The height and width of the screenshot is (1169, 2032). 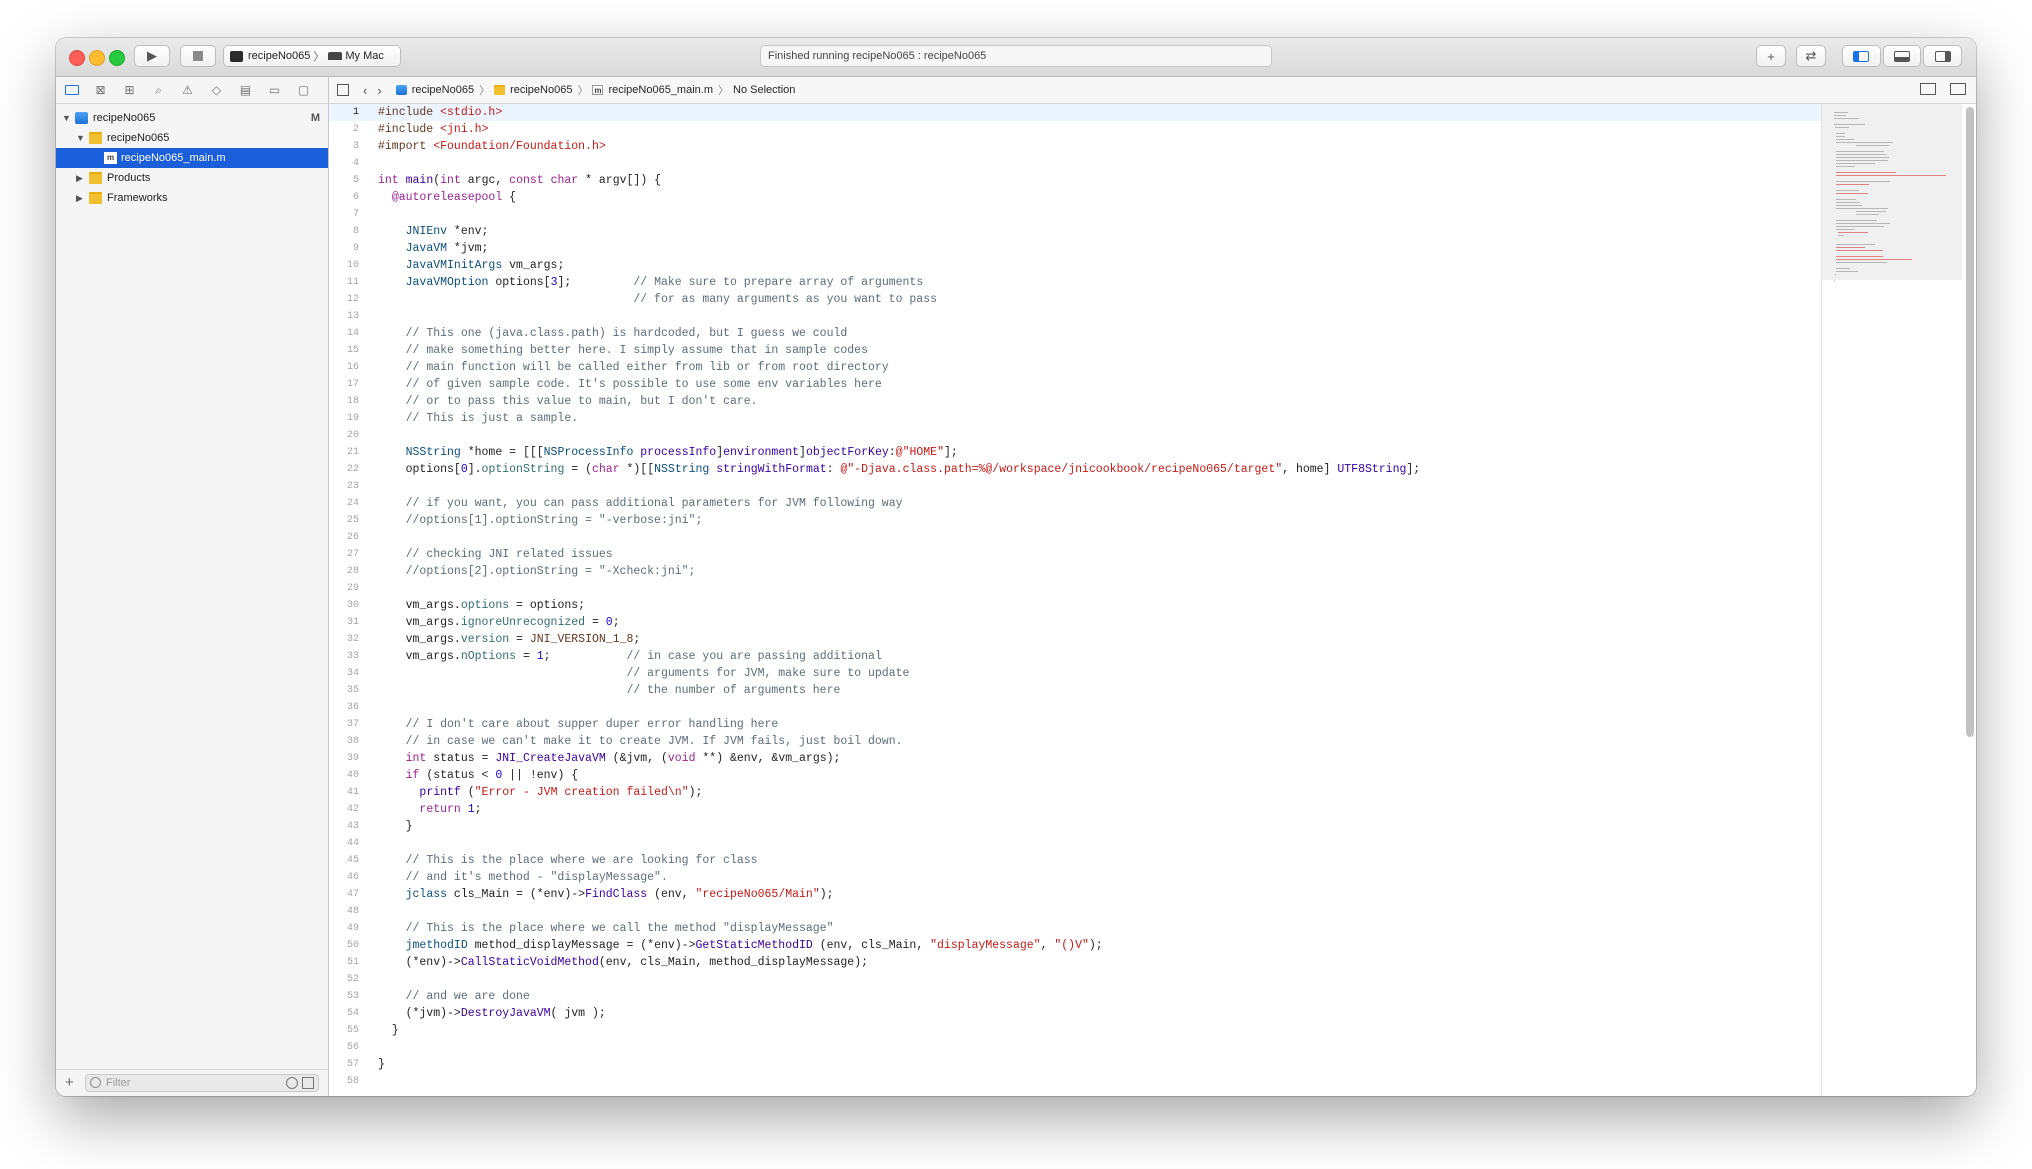 What do you see at coordinates (1075, 775) in the screenshot?
I see `code-line: 40 if (status < 0 || !env) {` at bounding box center [1075, 775].